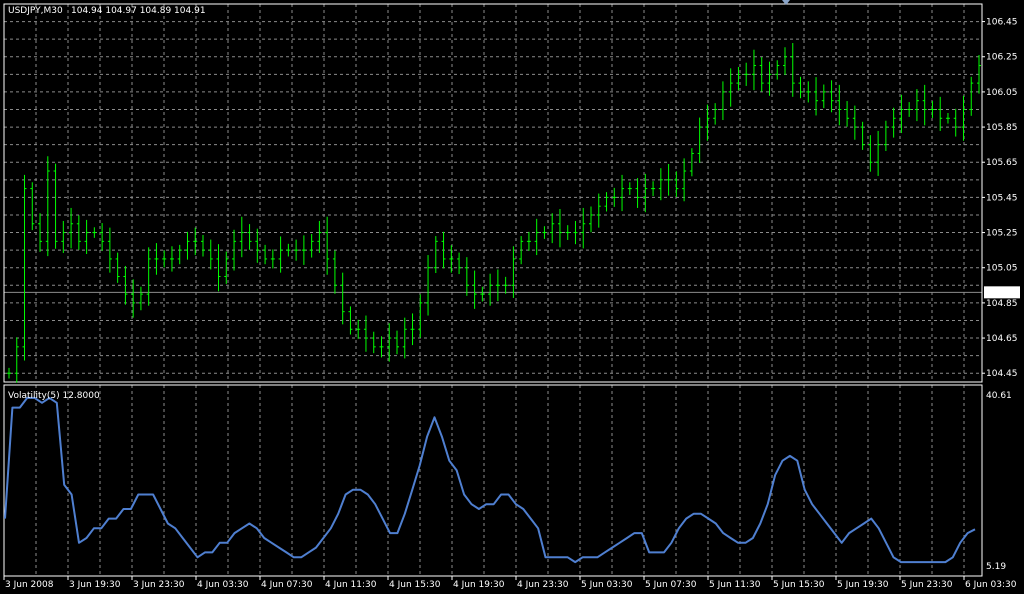  What do you see at coordinates (95, 585) in the screenshot?
I see `time-tick-label: 3 Jun 19:30` at bounding box center [95, 585].